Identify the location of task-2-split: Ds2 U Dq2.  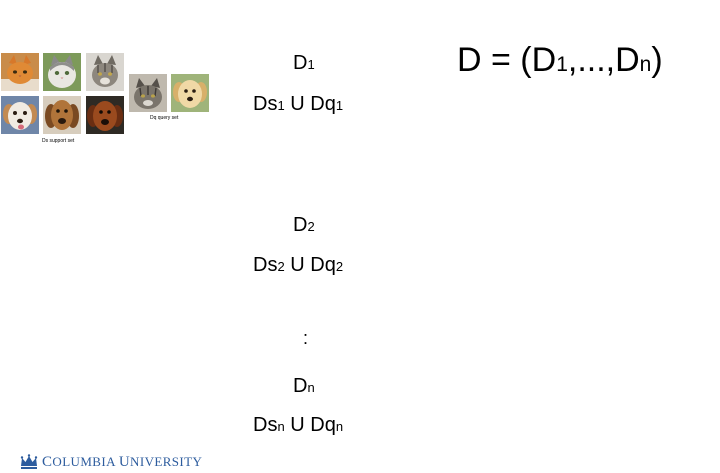
(298, 265).